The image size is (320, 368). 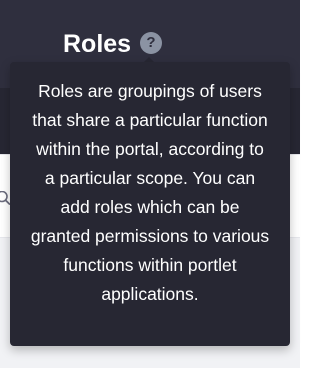 What do you see at coordinates (151, 43) in the screenshot?
I see `help-icon: ?` at bounding box center [151, 43].